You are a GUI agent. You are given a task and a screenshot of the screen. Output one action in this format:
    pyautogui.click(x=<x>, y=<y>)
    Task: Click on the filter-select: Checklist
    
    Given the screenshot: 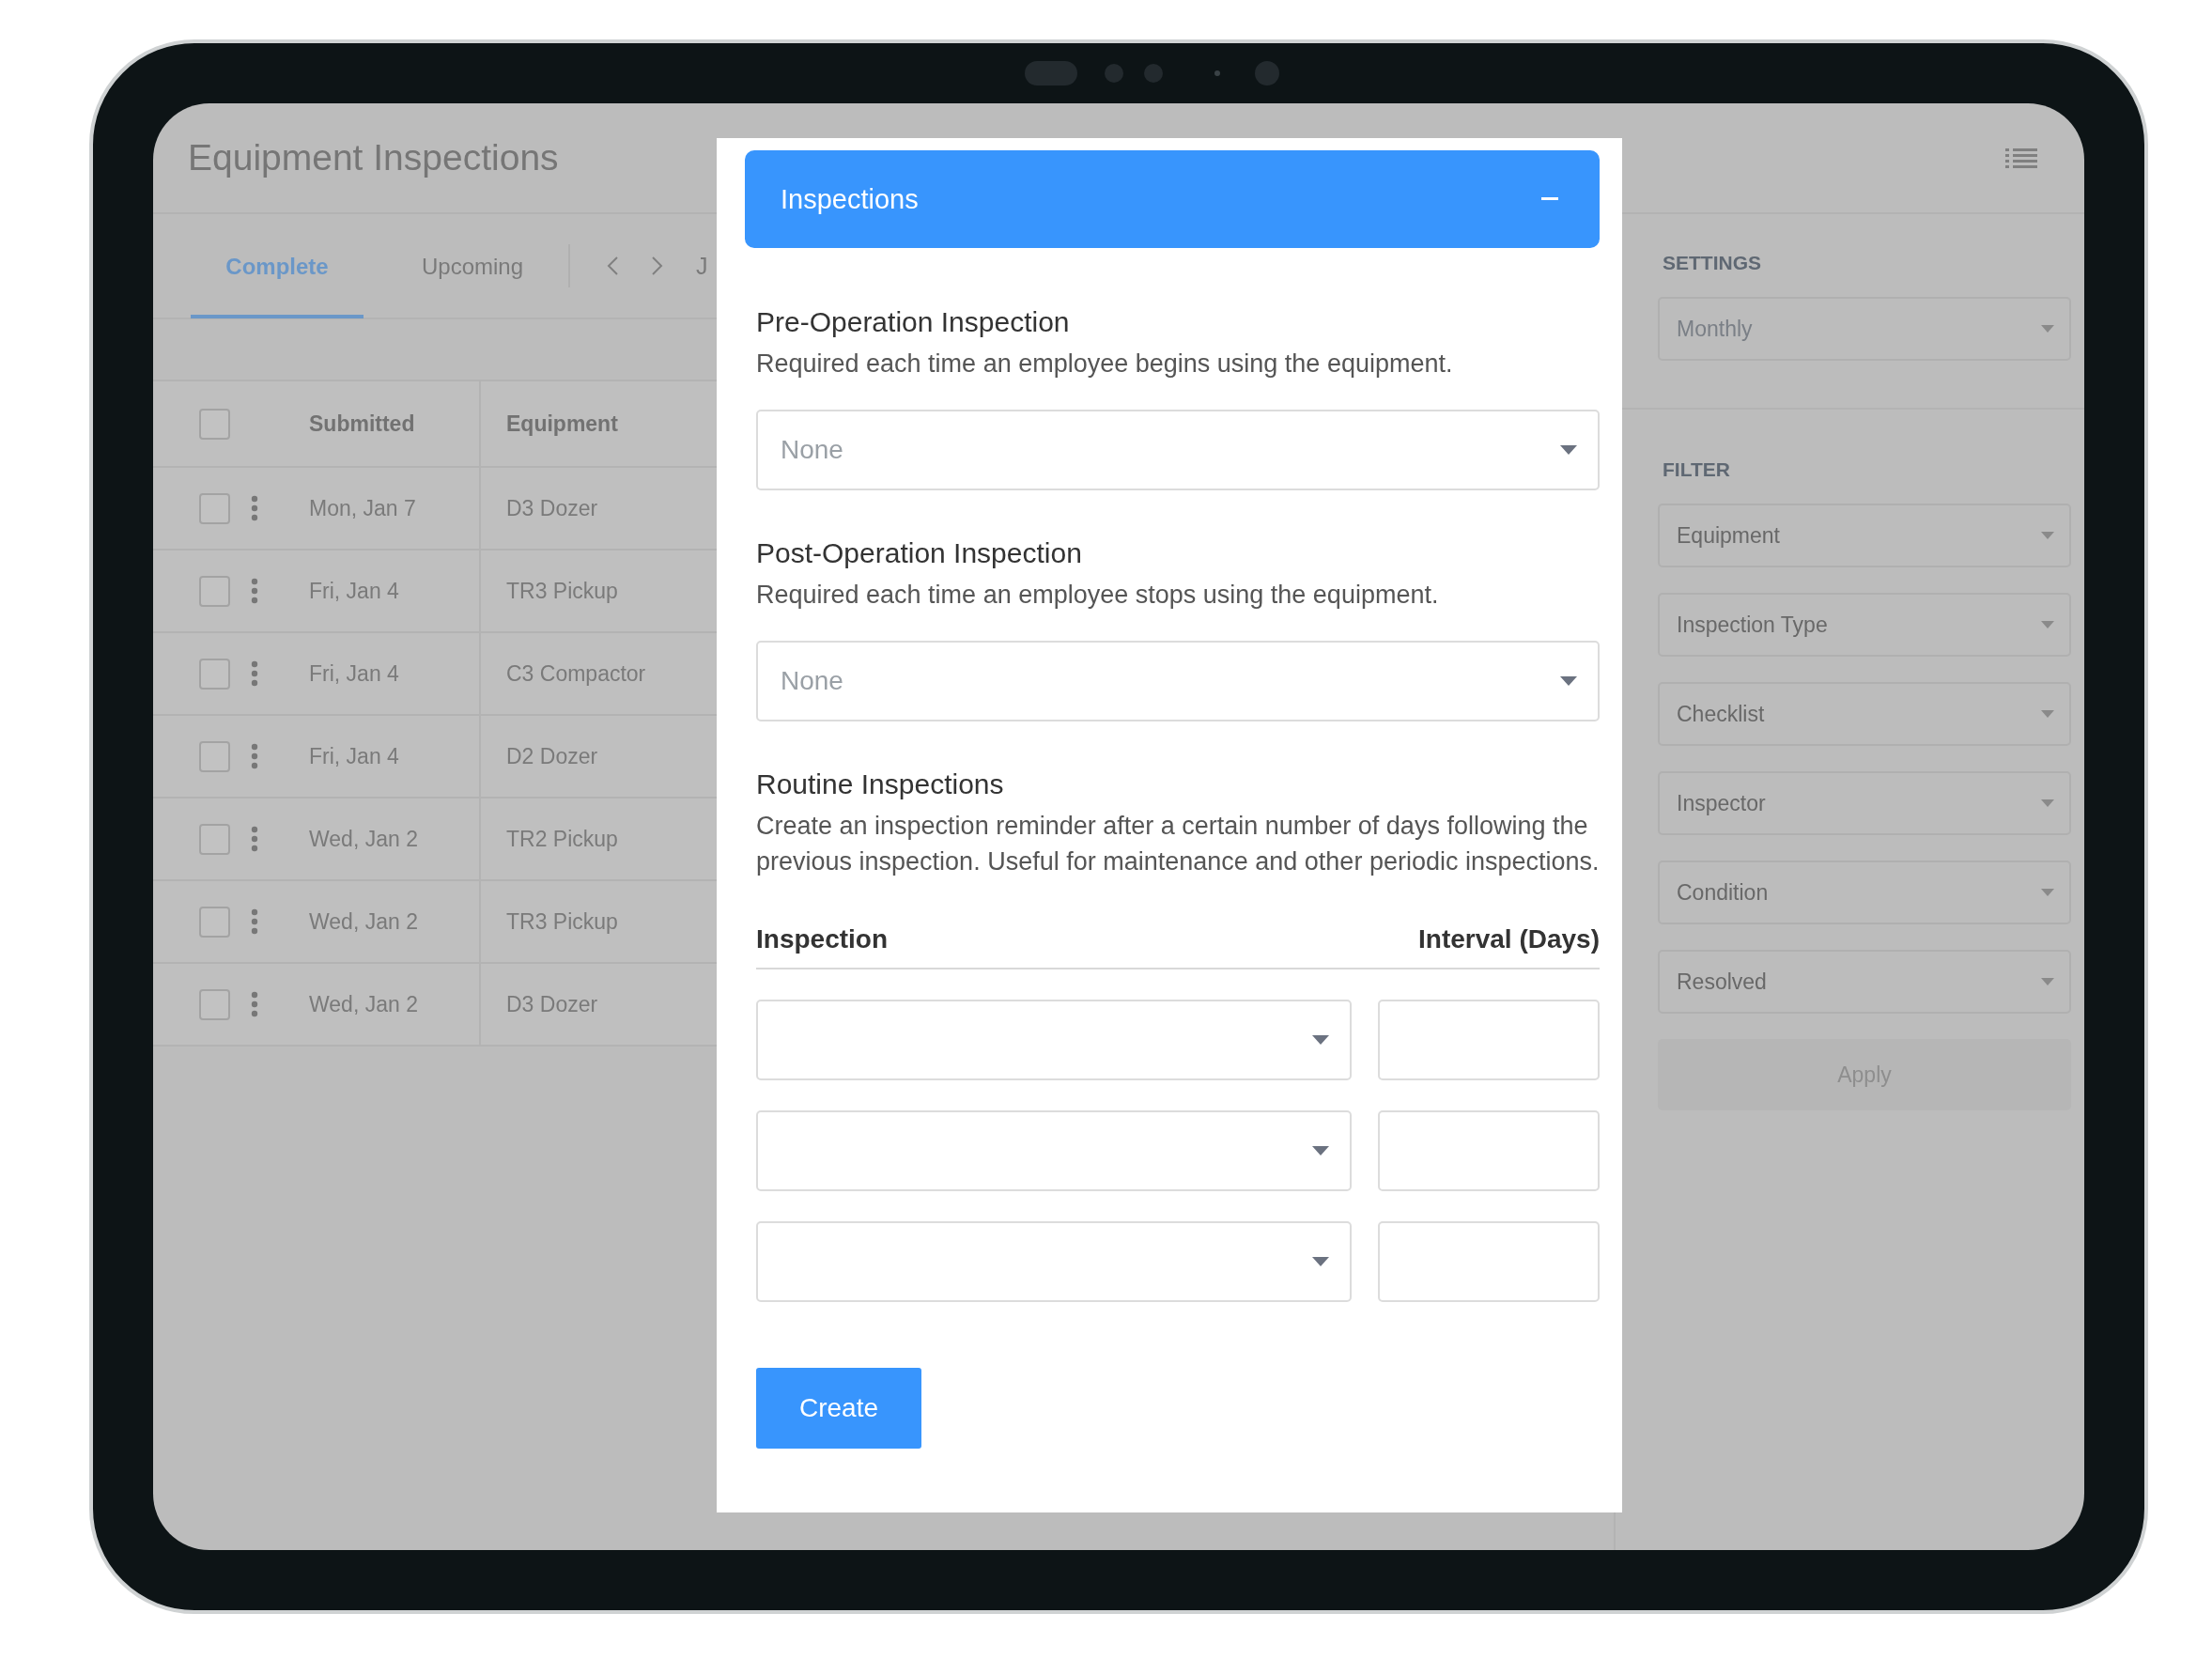 What is the action you would take?
    pyautogui.click(x=1865, y=714)
    